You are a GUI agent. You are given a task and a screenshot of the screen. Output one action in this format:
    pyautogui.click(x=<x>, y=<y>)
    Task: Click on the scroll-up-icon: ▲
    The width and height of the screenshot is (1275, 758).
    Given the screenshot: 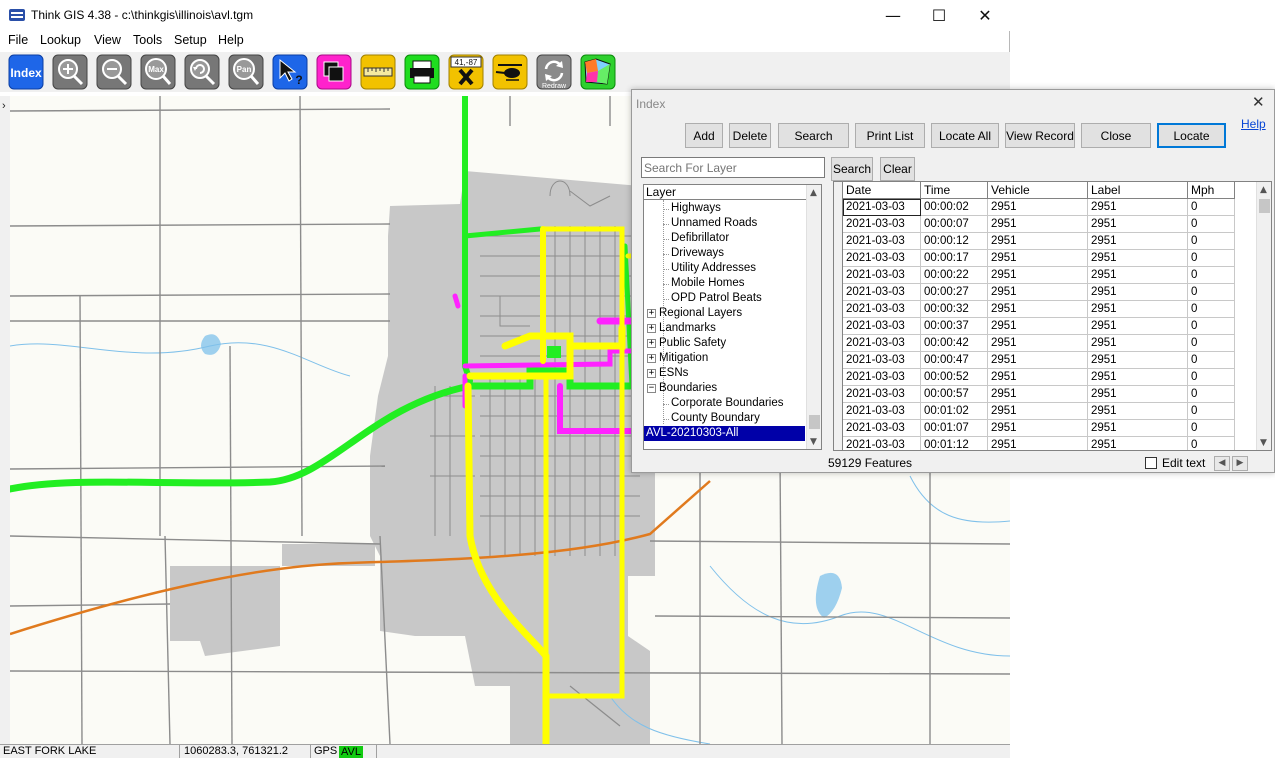 What is the action you would take?
    pyautogui.click(x=813, y=193)
    